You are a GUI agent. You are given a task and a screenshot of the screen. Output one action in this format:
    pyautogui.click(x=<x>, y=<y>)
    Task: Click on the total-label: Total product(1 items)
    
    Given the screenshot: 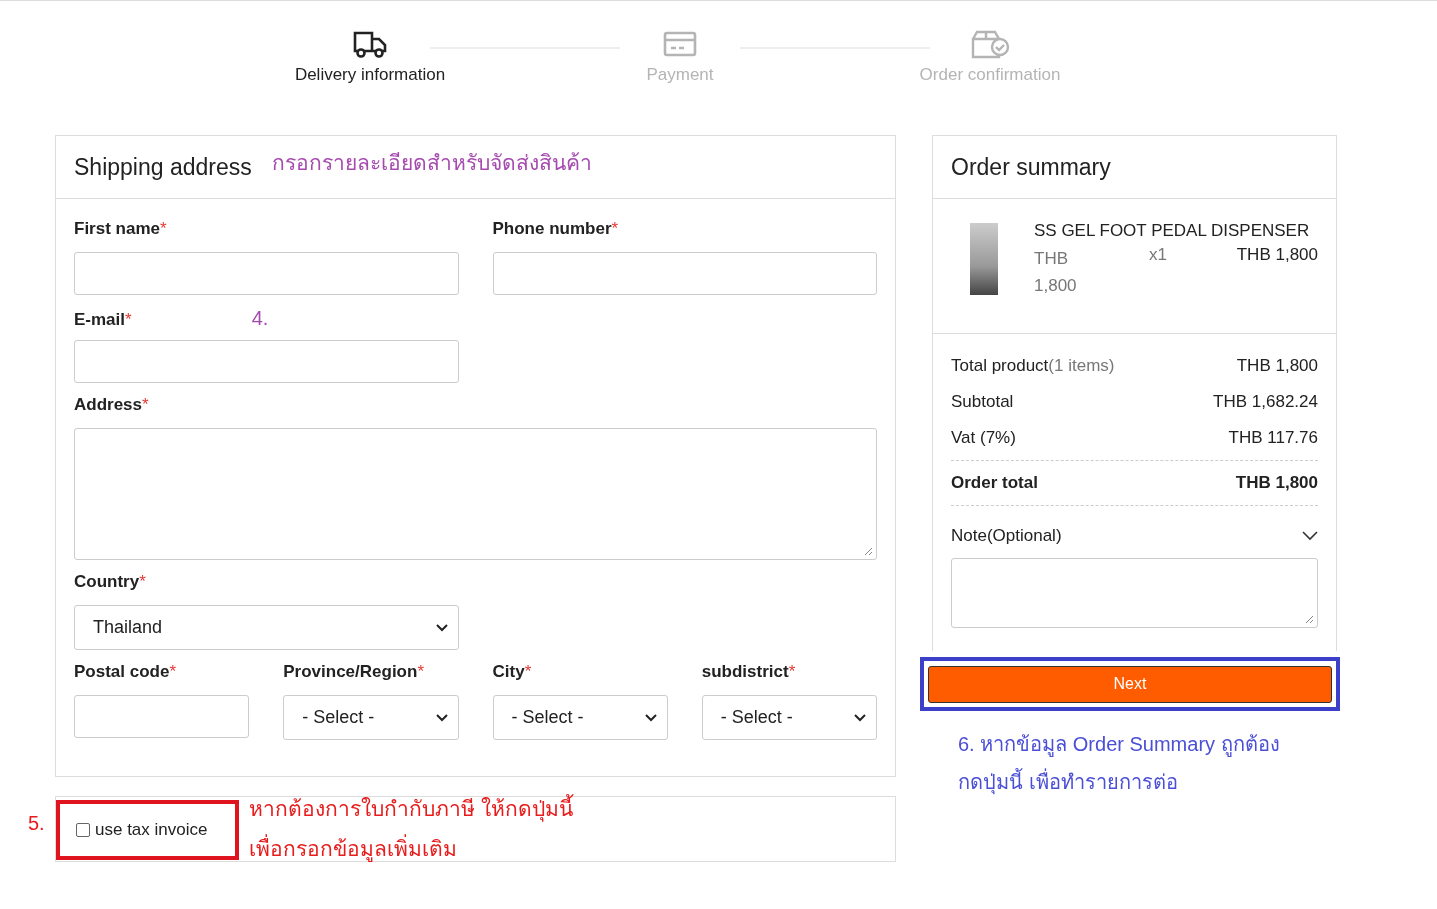 What is the action you would take?
    pyautogui.click(x=1033, y=366)
    